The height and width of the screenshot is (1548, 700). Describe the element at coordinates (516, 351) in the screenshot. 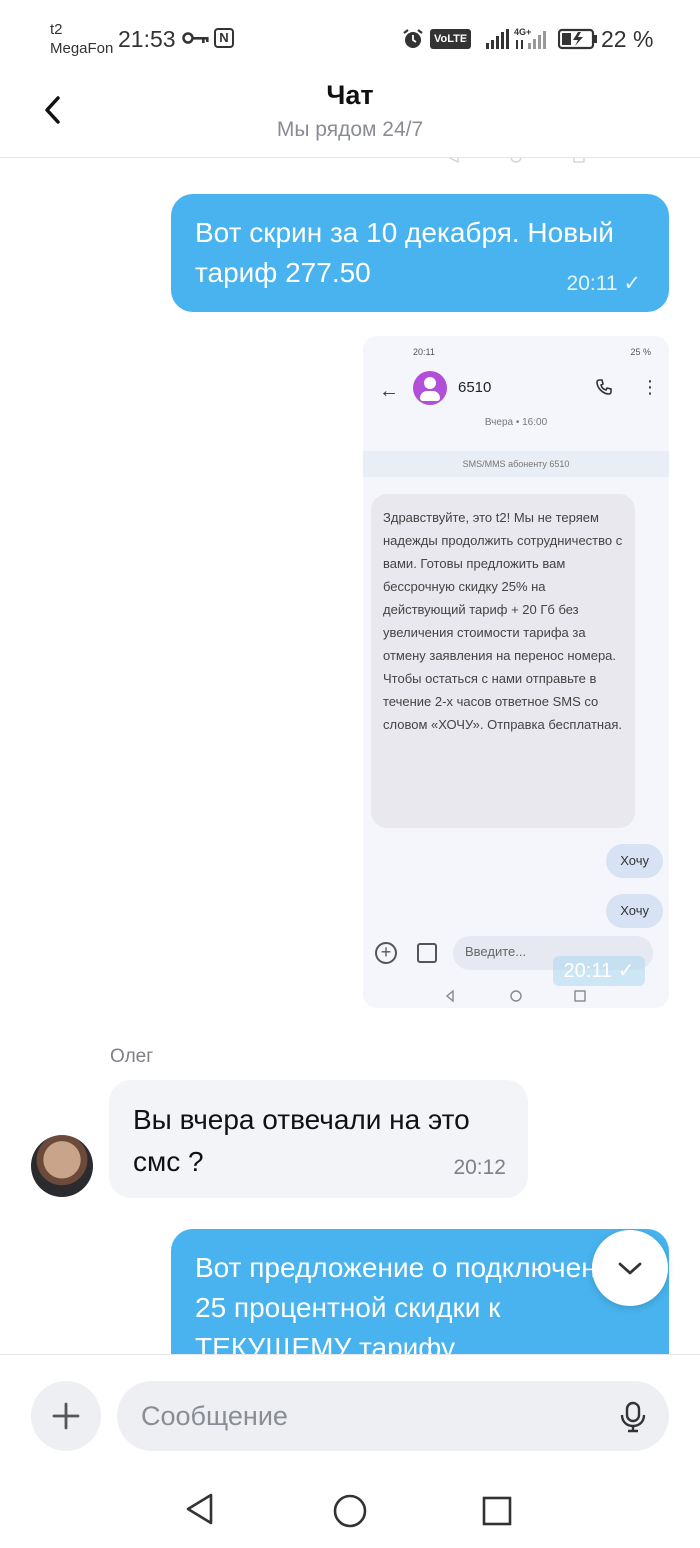

I see `image-status-bar: 20:11 25 %` at that location.